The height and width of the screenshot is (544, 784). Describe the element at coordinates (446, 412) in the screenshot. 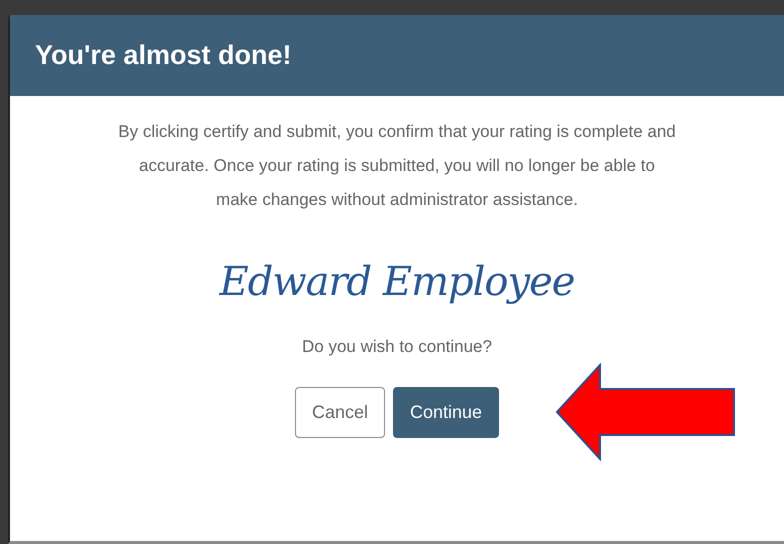

I see `continue-button: Continue` at that location.